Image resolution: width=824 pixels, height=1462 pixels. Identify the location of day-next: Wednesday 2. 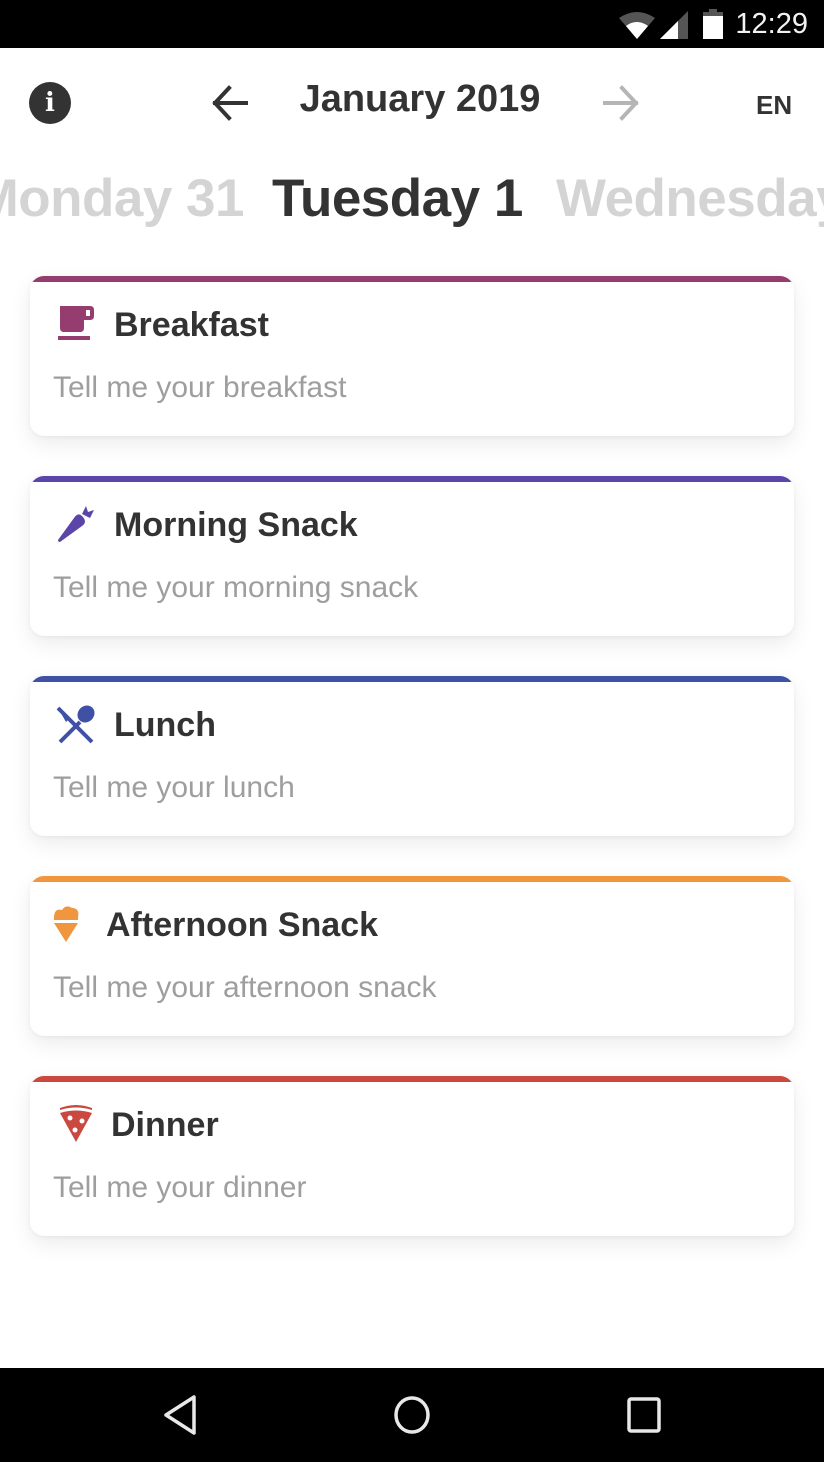
(690, 198).